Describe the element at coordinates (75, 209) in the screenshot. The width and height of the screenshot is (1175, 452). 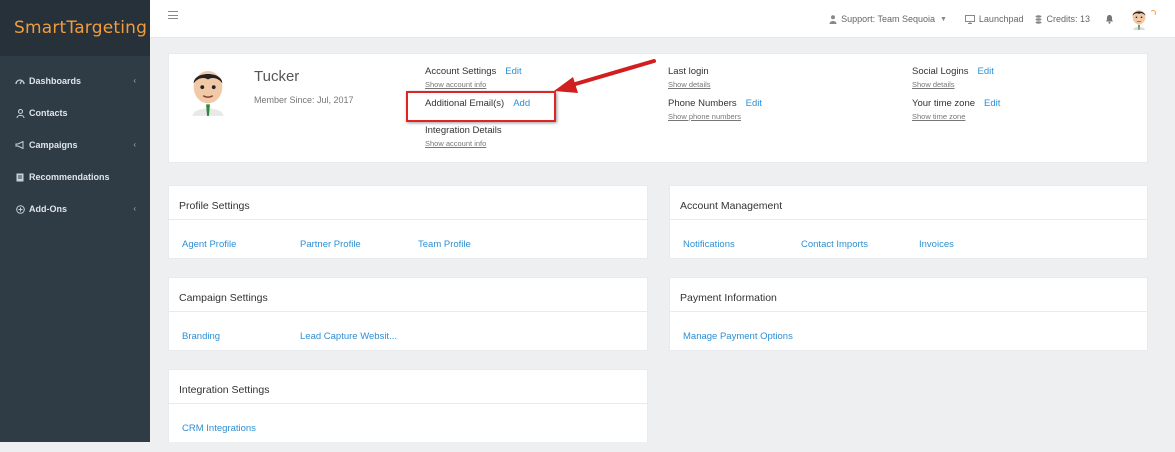
I see `sidebar-item-add-ons: Add-Ons ‹` at that location.